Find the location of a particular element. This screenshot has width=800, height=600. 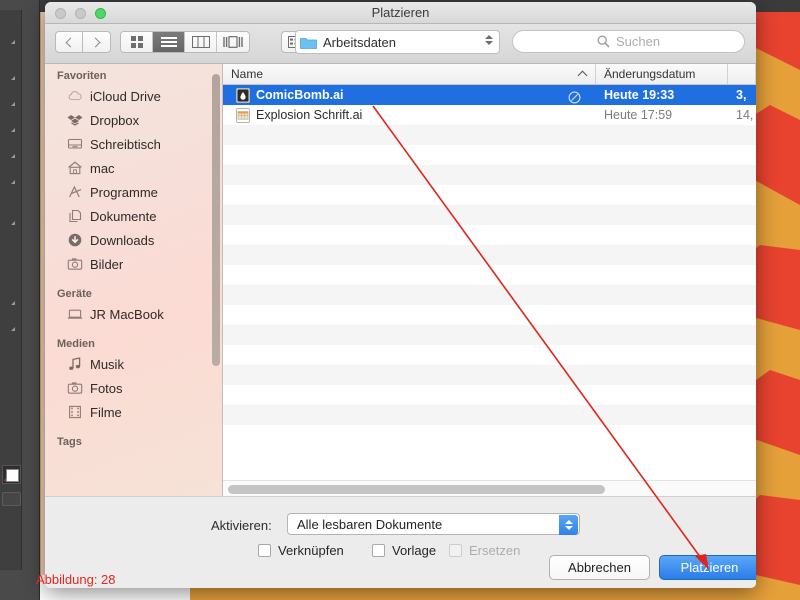

list-view-icon is located at coordinates (168, 42).